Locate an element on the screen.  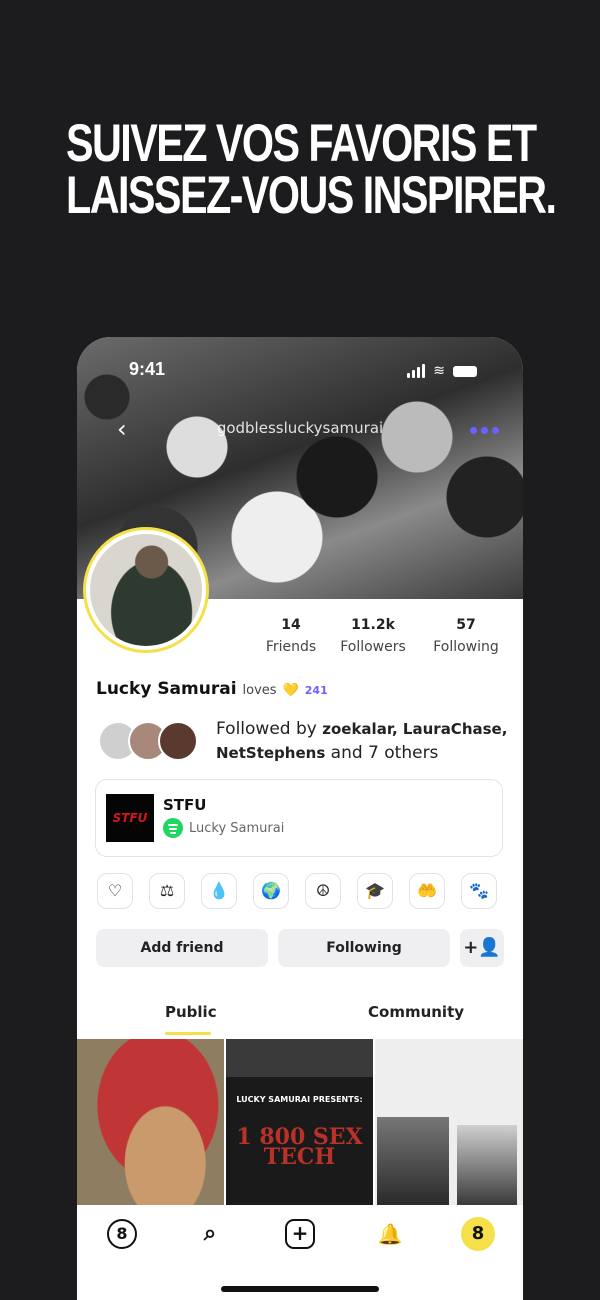
more-options-icon is located at coordinates (484, 430).